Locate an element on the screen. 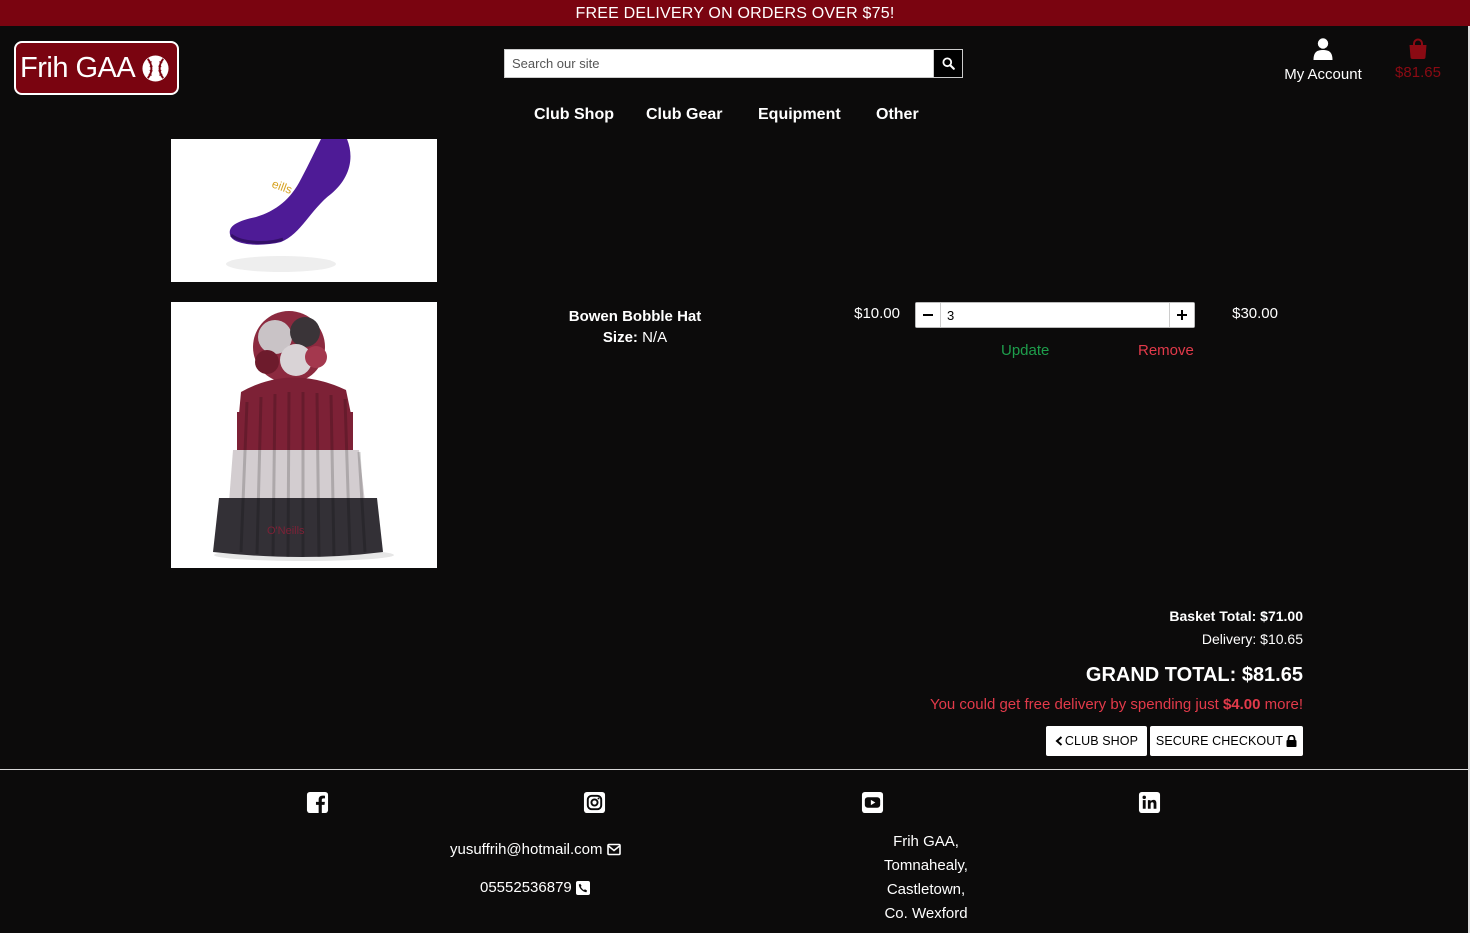 The width and height of the screenshot is (1470, 933). sliotar-icon is located at coordinates (155, 68).